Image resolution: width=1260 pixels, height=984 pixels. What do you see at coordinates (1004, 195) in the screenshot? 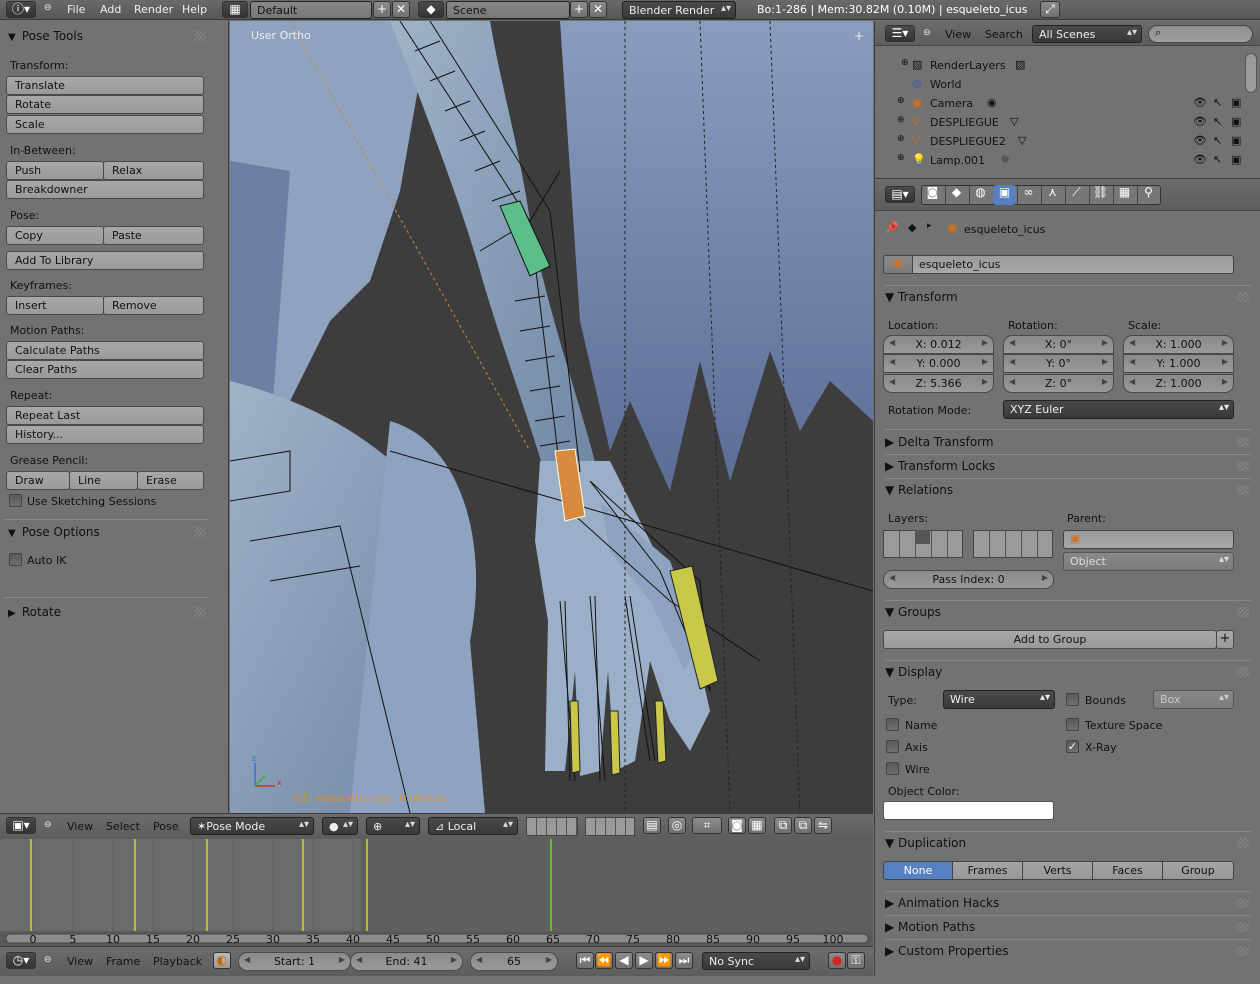
I see `object-tab-icon: ▣` at bounding box center [1004, 195].